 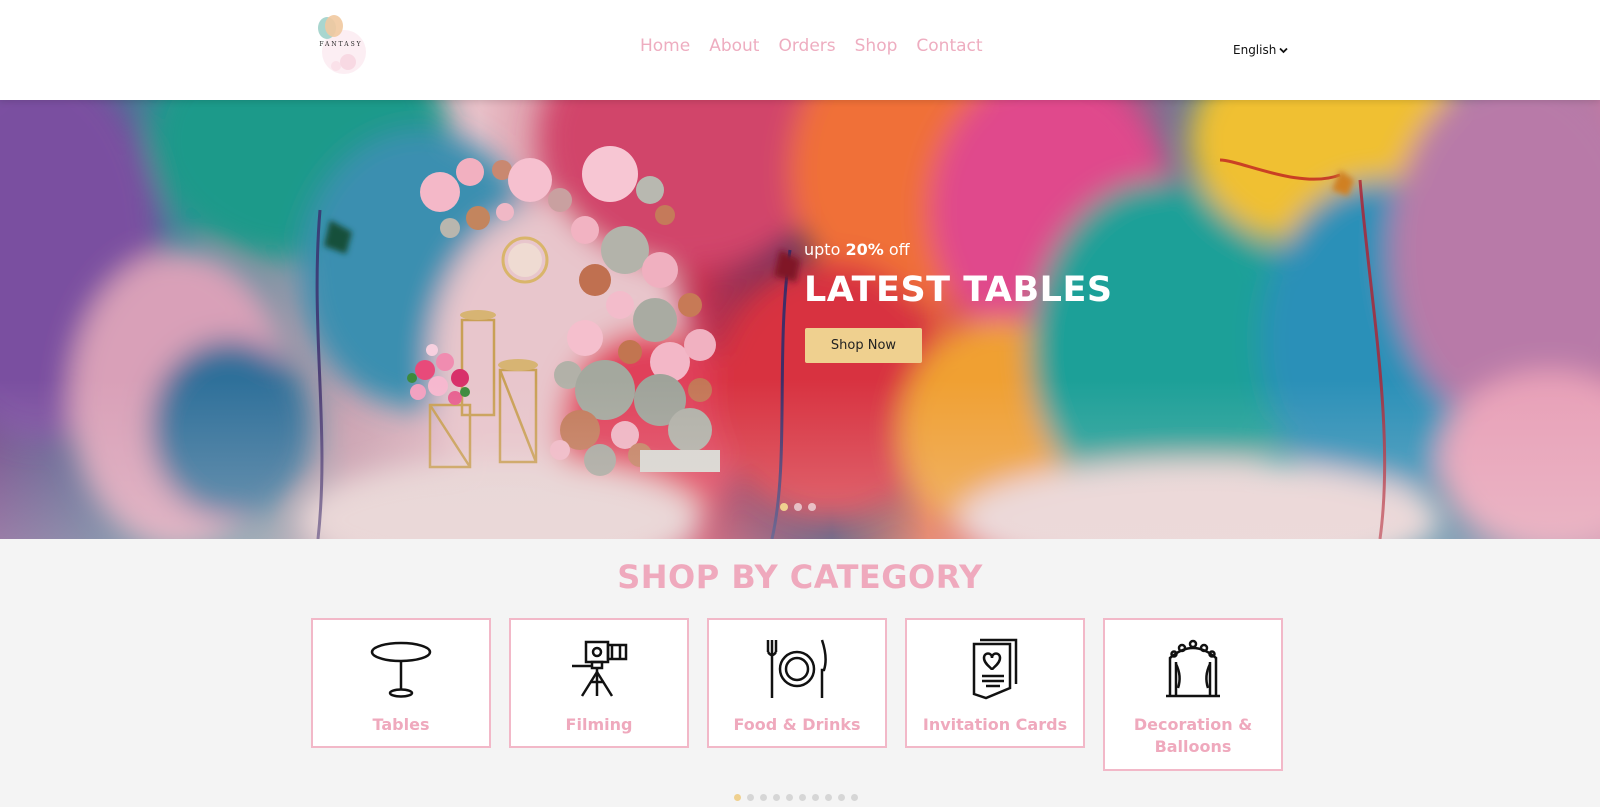 I want to click on hero-subtitle-prefix: upto, so click(x=825, y=249).